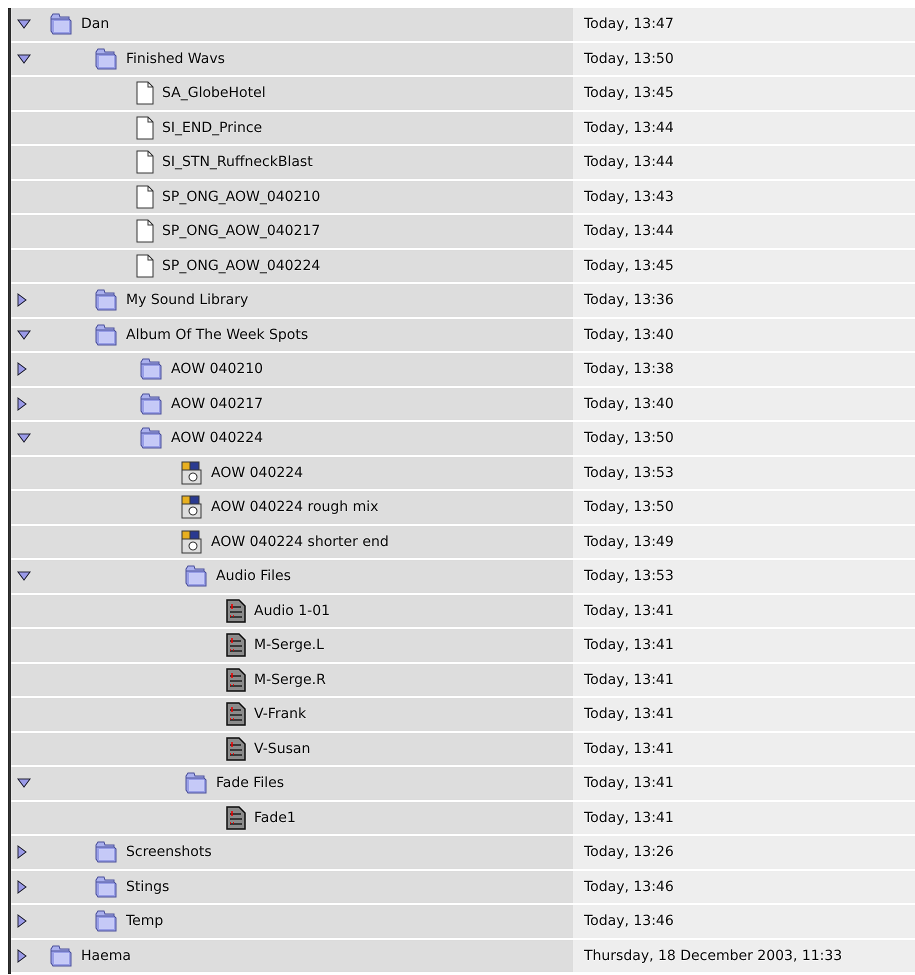 The width and height of the screenshot is (915, 975). Describe the element at coordinates (629, 300) in the screenshot. I see `modified-date: Today, 13:36` at that location.